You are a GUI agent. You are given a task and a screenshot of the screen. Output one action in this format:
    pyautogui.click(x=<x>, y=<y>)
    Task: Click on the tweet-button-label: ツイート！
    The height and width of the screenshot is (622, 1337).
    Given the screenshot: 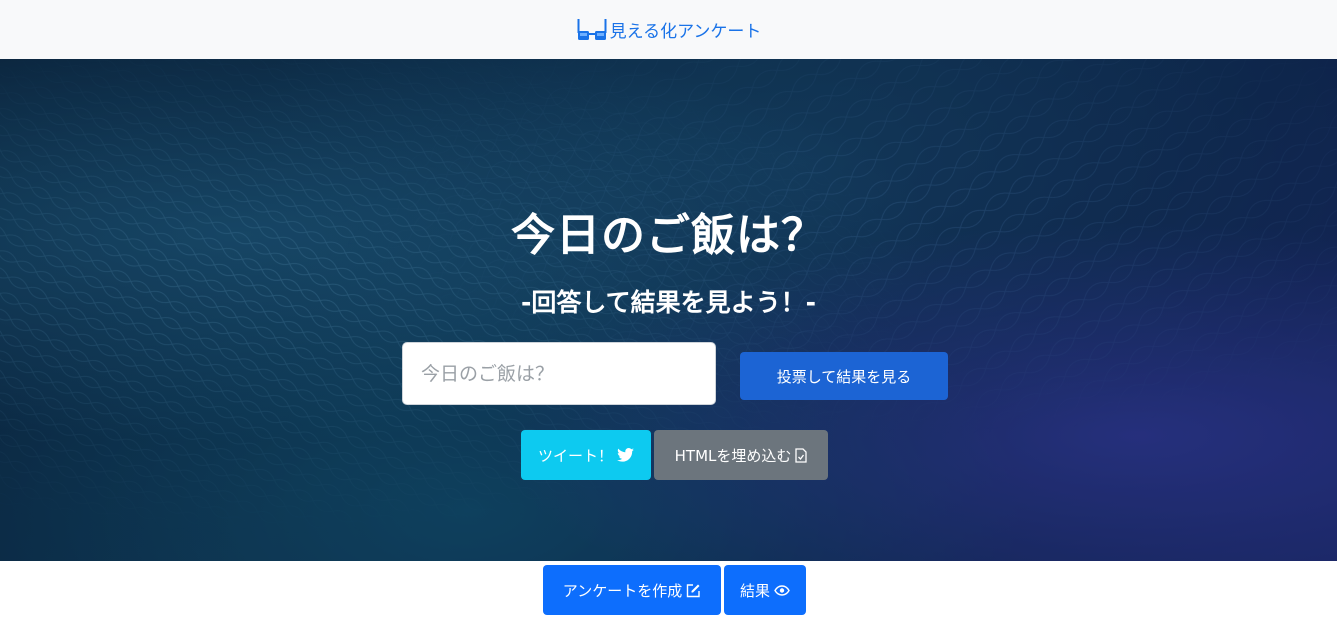 What is the action you would take?
    pyautogui.click(x=575, y=455)
    